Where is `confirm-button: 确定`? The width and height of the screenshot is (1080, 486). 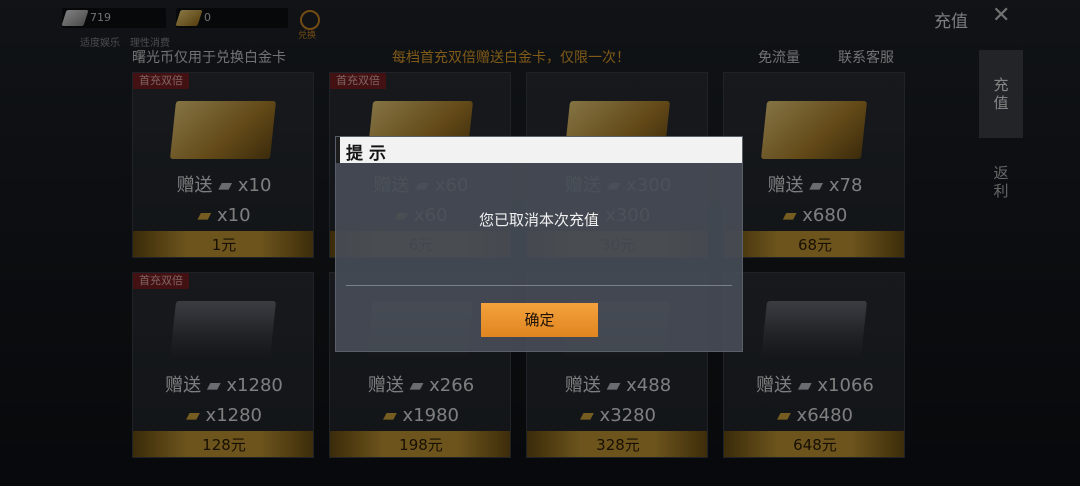 confirm-button: 确定 is located at coordinates (539, 320).